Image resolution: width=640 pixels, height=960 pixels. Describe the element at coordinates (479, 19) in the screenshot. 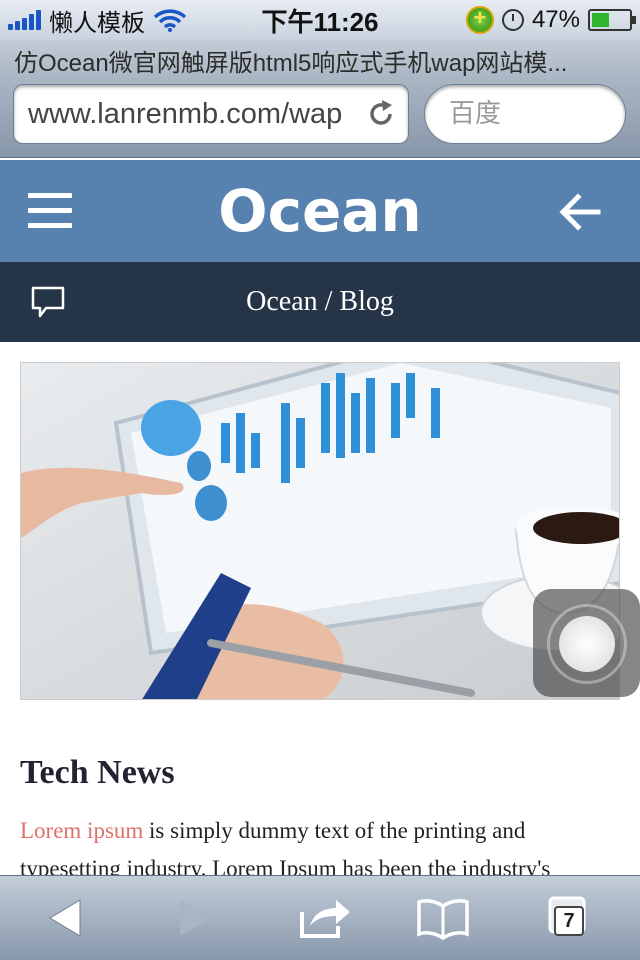

I see `security-app-icon` at that location.